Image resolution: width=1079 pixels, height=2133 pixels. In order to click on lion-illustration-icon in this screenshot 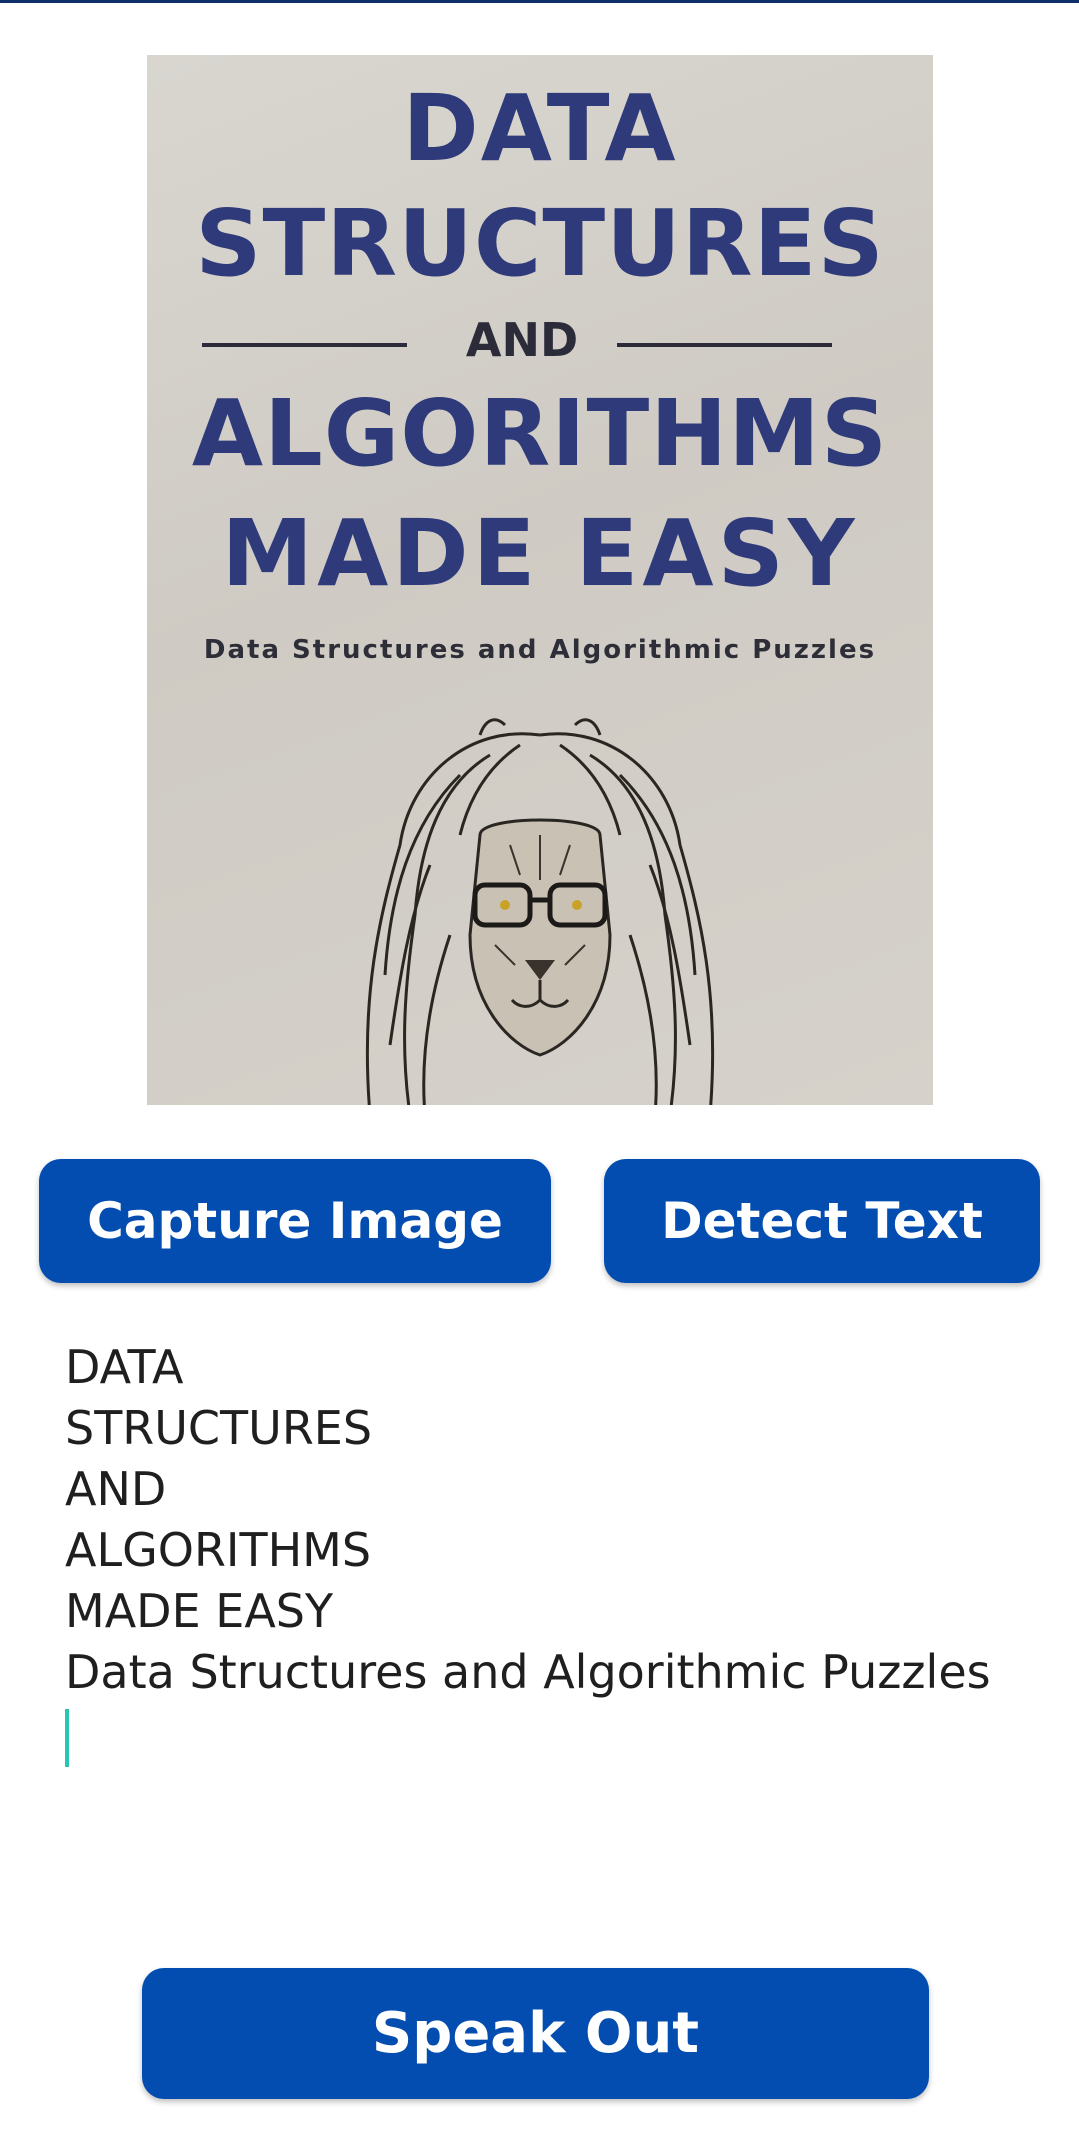, I will do `click(540, 911)`.